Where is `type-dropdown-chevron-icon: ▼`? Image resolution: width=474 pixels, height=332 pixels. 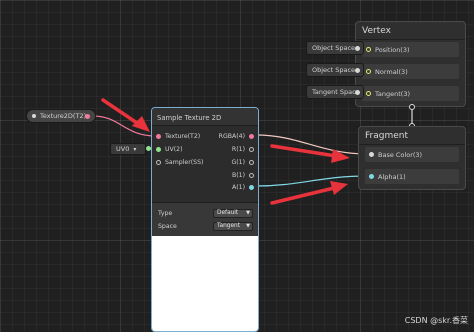
type-dropdown-chevron-icon: ▼ is located at coordinates (248, 213).